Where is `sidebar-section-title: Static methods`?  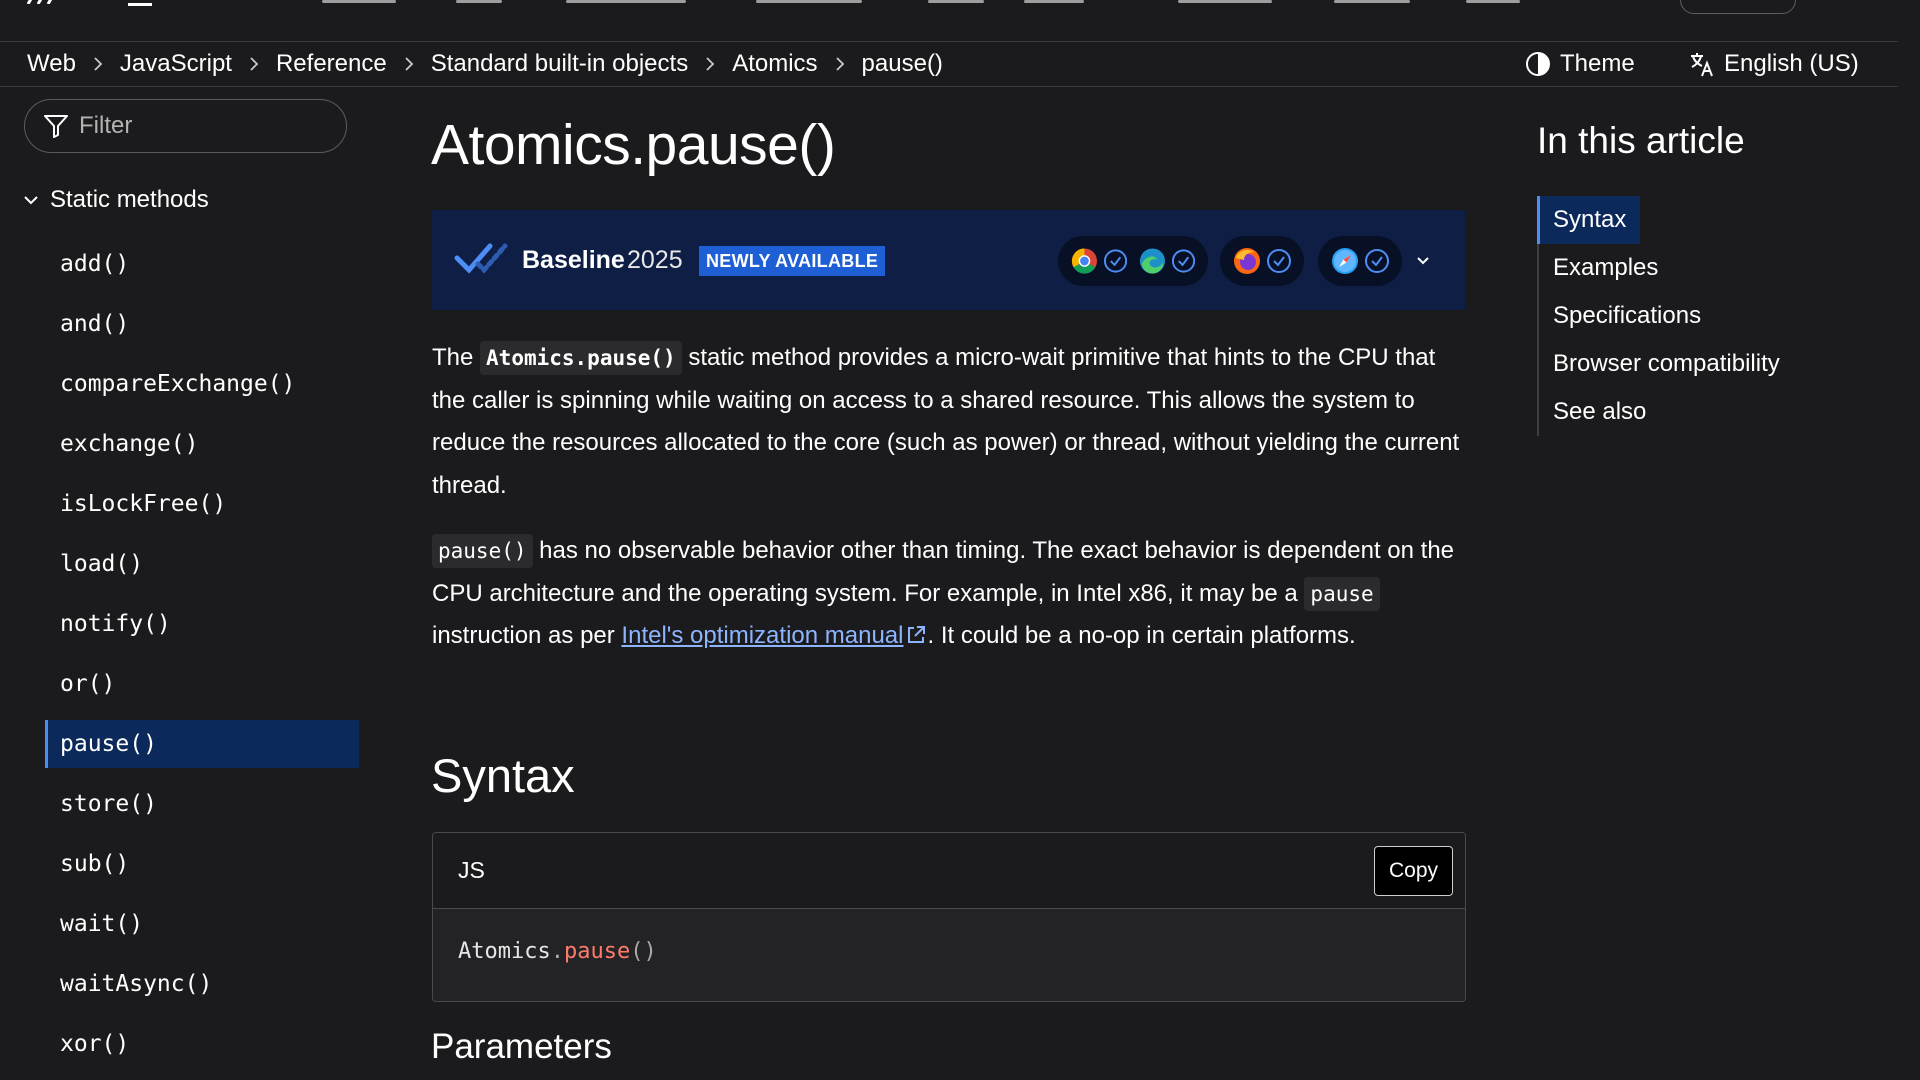
sidebar-section-title: Static methods is located at coordinates (129, 199).